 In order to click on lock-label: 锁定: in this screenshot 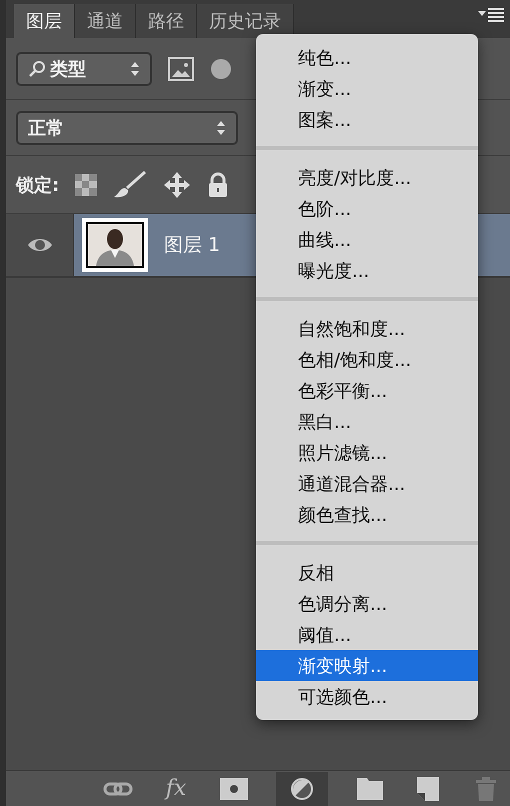, I will do `click(38, 185)`.